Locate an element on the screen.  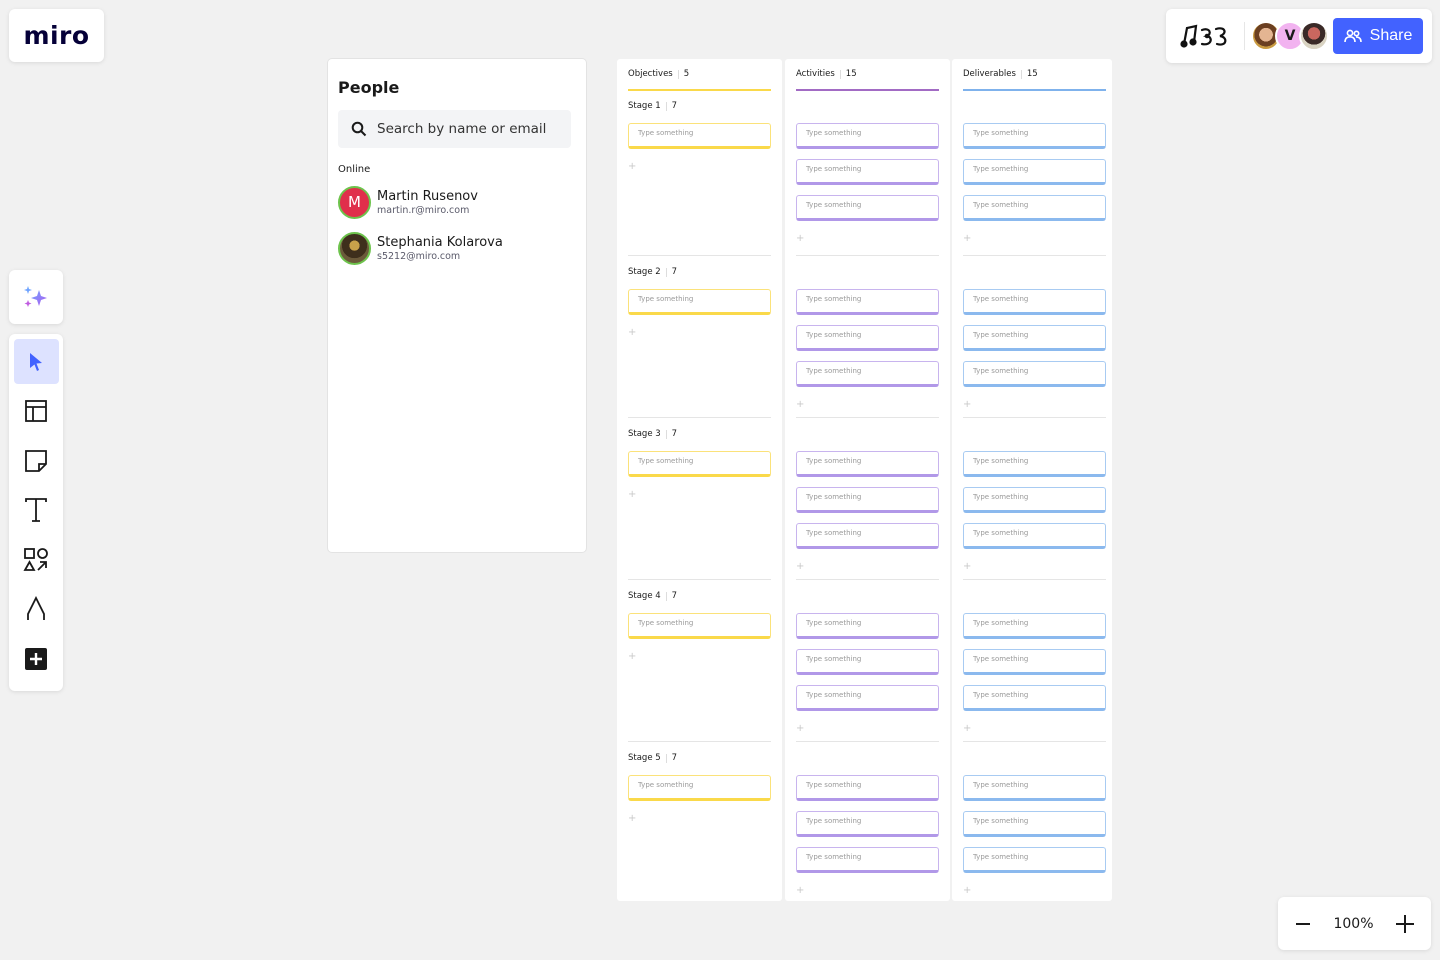
miro-logo: miro is located at coordinates (56, 35).